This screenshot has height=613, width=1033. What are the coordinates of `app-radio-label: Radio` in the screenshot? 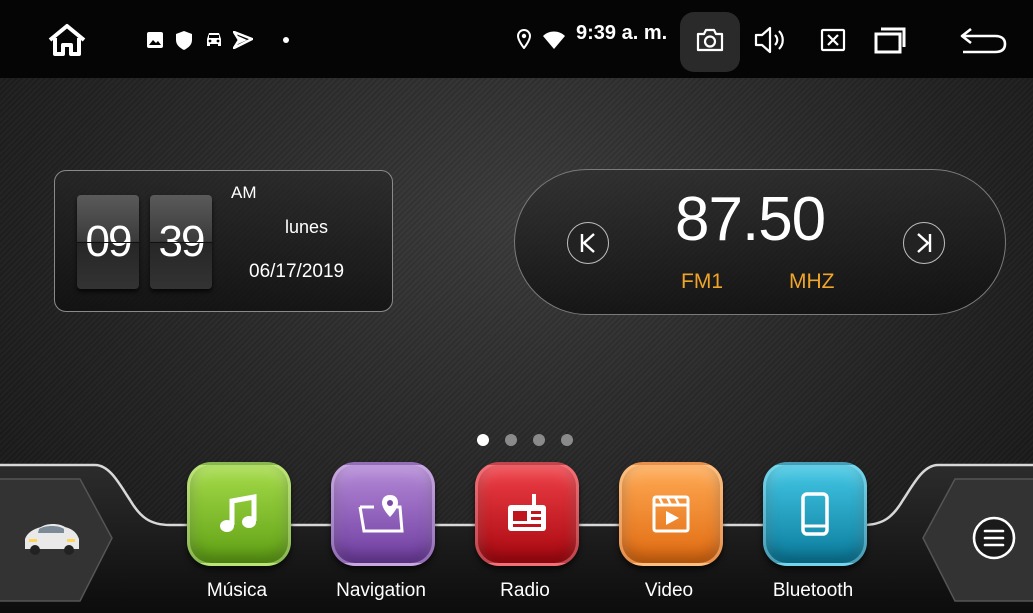 It's located at (525, 590).